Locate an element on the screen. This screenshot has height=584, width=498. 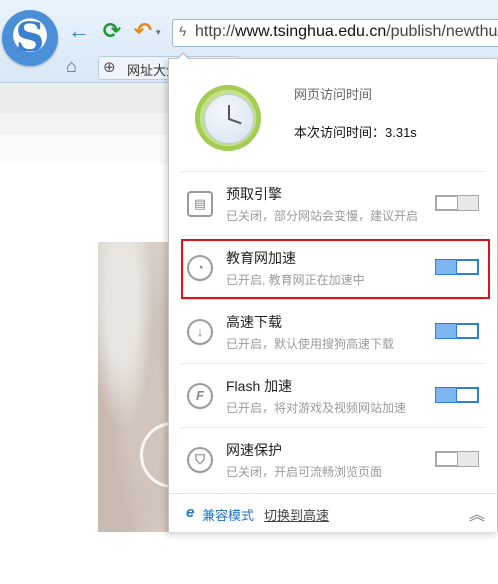
feature-row-download: ↓ 高速下载 已开启，默认使用搜狗高速下载 is located at coordinates (333, 332).